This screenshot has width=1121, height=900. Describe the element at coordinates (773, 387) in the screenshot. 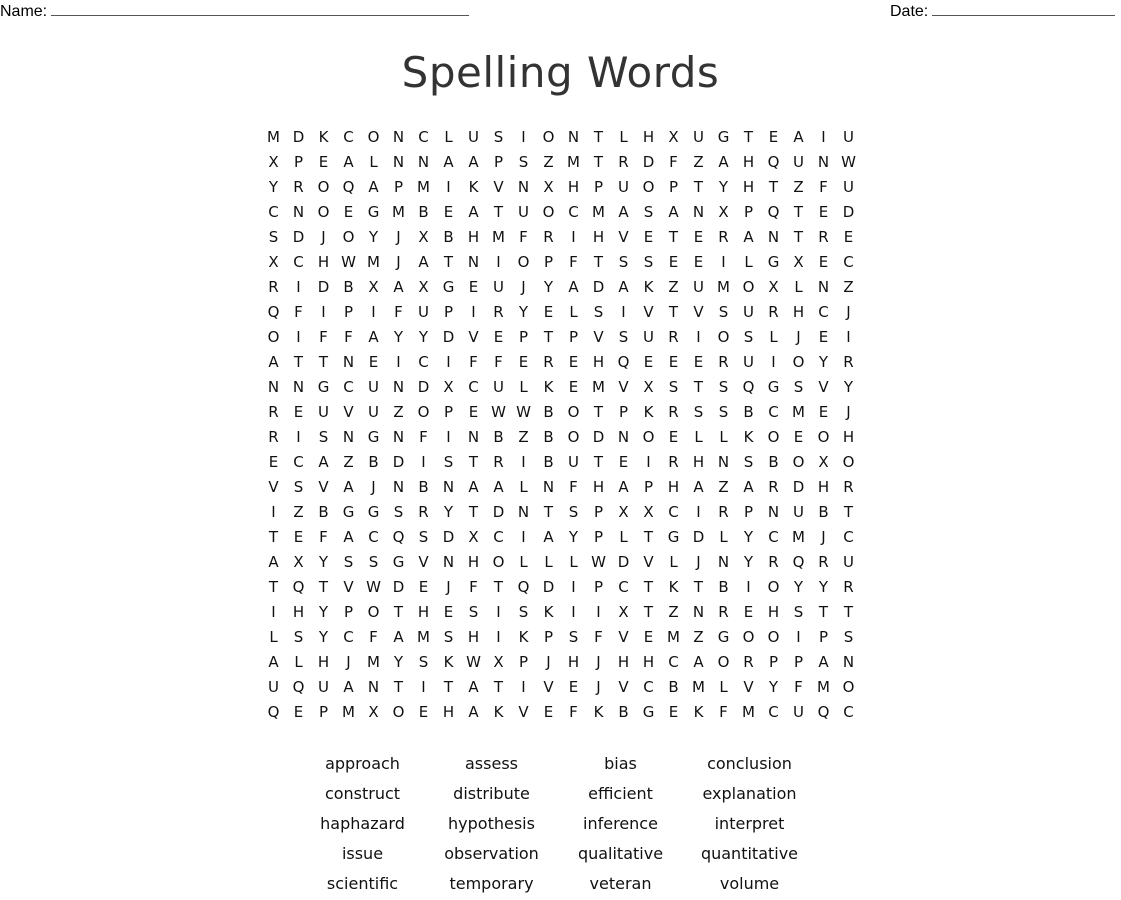

I see `grid-letter: G` at that location.